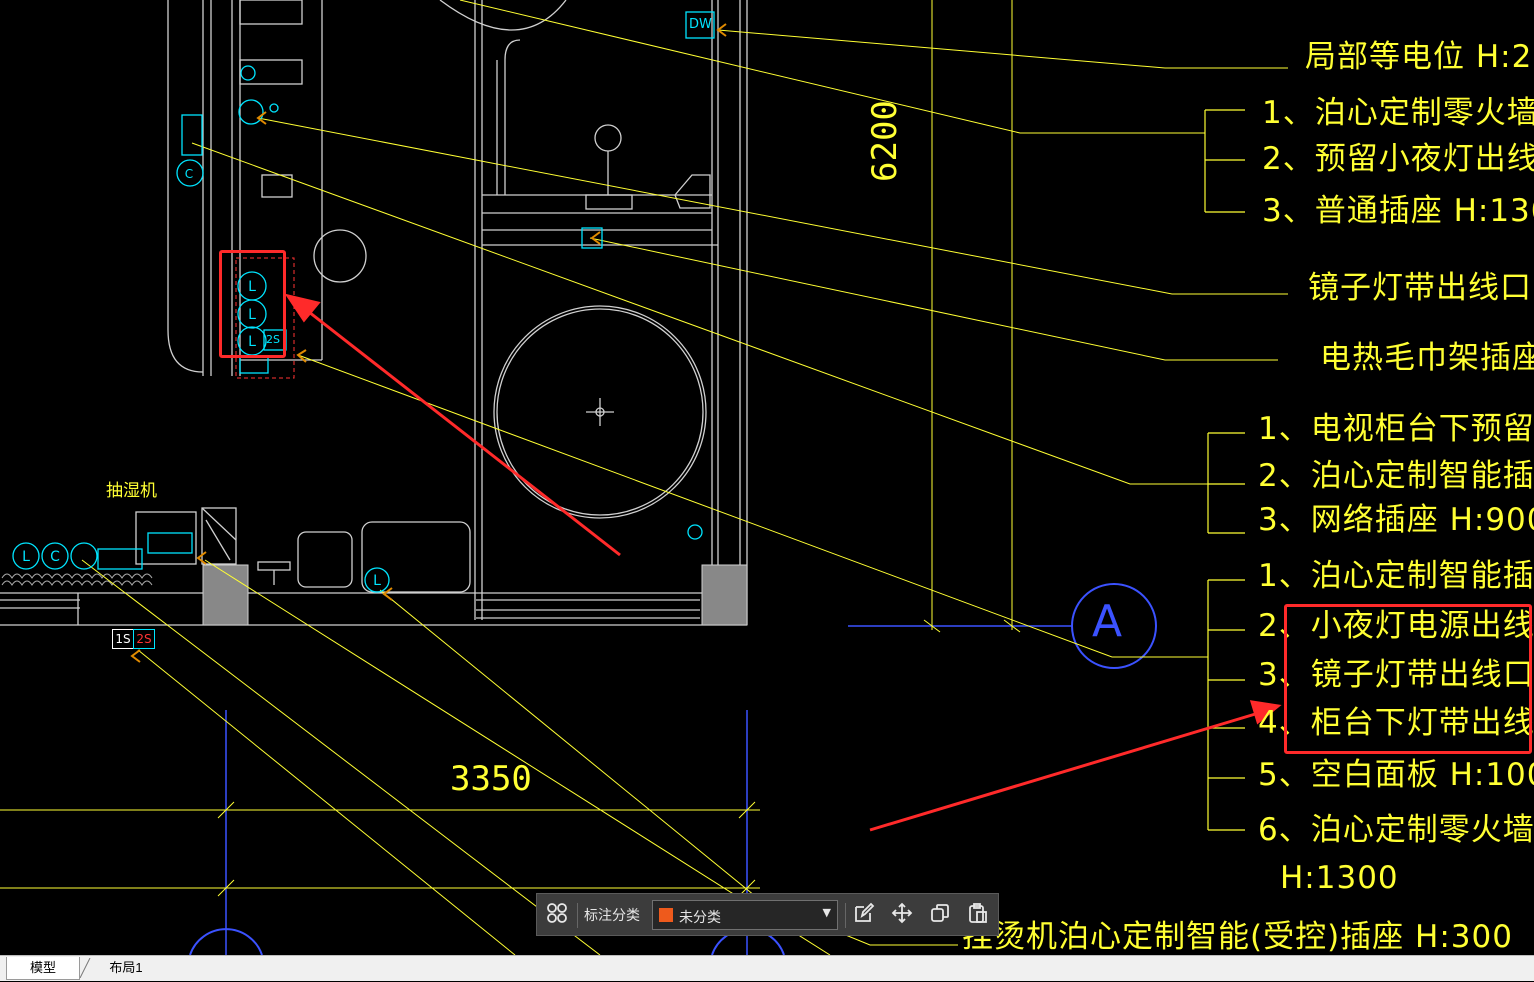 Image resolution: width=1534 pixels, height=982 pixels. I want to click on layout-tab-bar: 模型 布局1, so click(767, 968).